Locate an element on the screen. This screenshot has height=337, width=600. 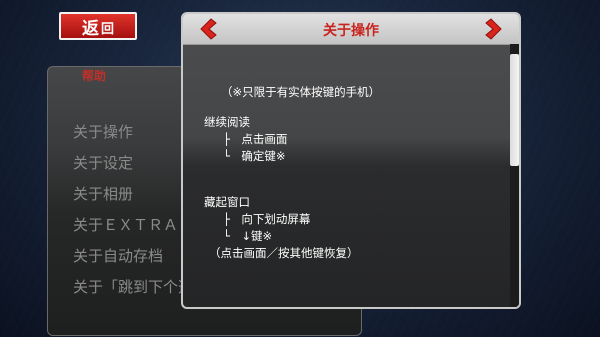
back-button-sublabel: 回 is located at coordinates (107, 29).